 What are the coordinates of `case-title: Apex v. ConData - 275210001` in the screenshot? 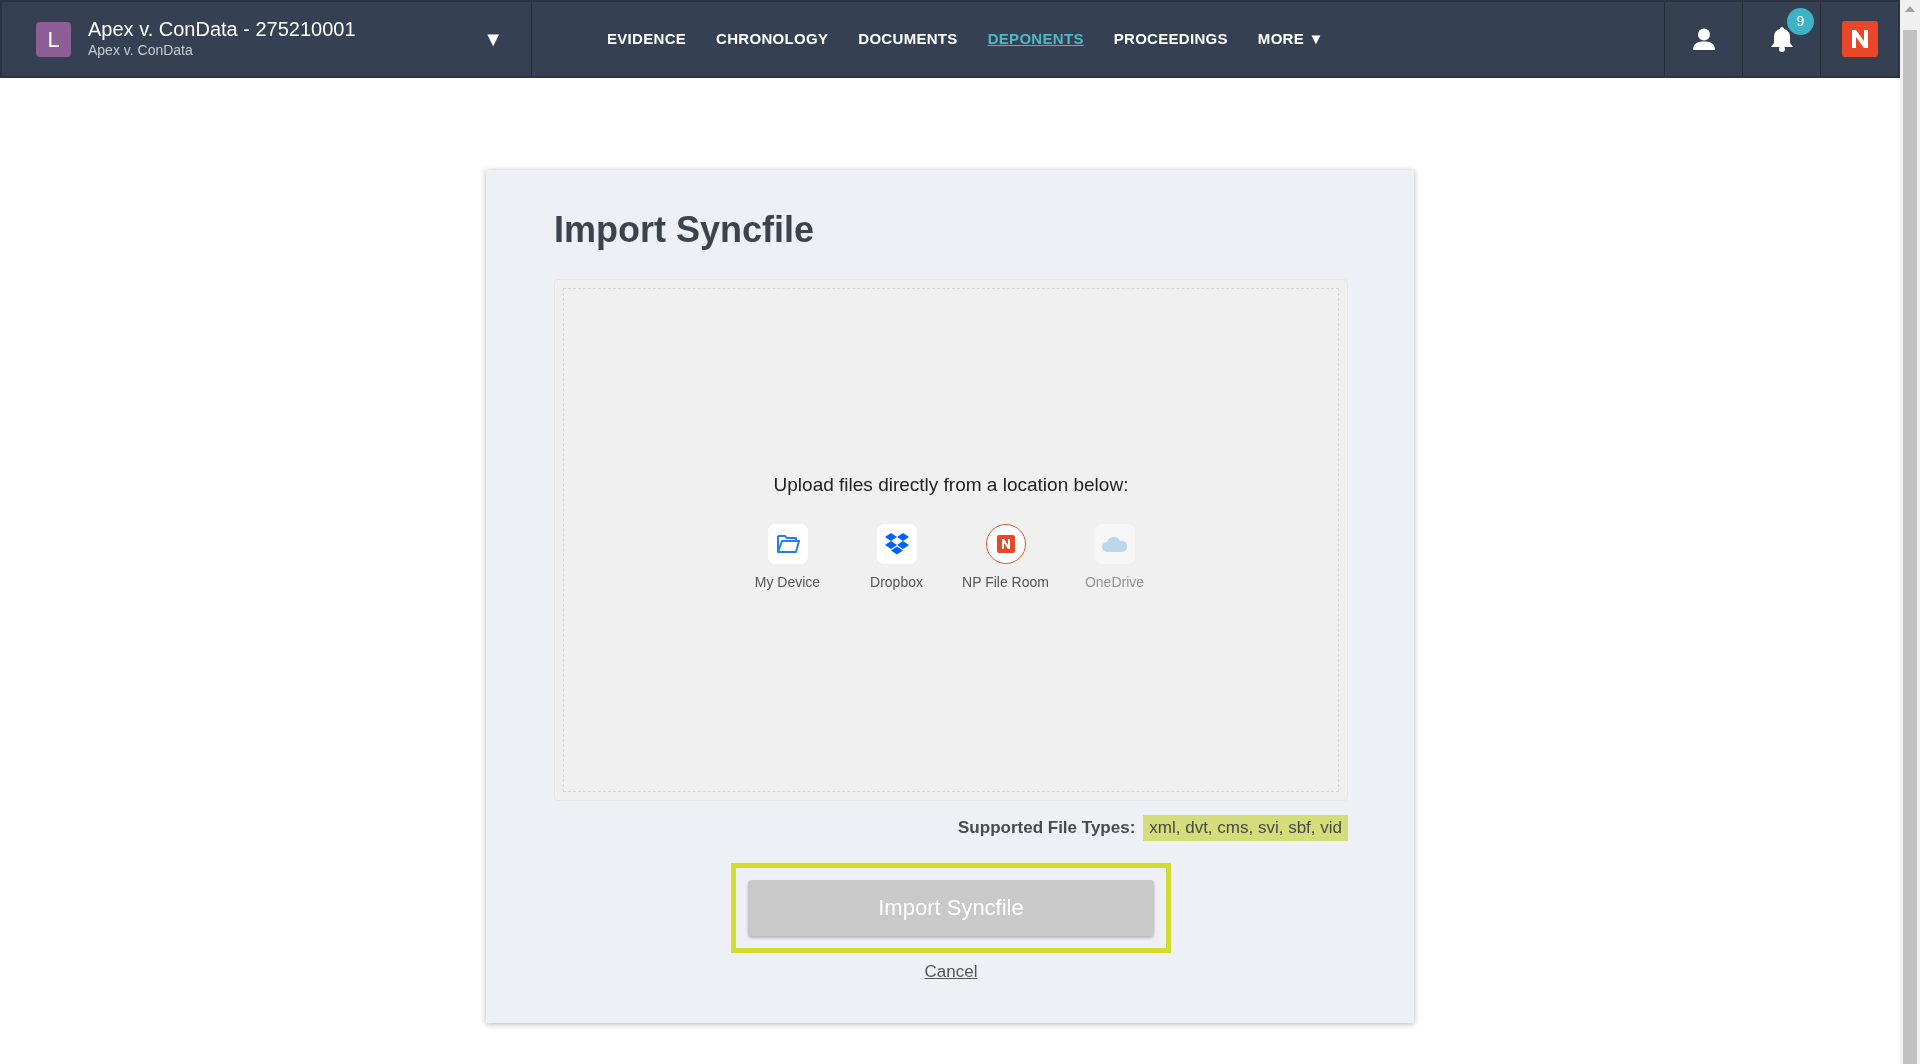 It's located at (222, 28).